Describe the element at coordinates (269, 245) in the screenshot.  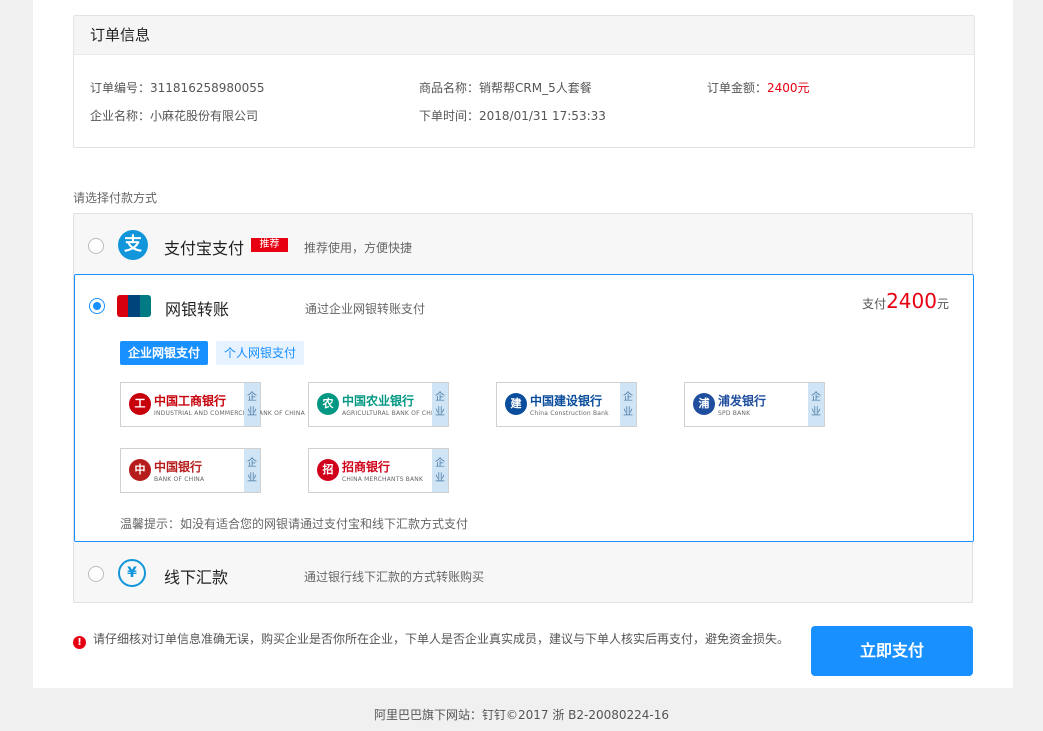
I see `recommend-badge: 推荐` at that location.